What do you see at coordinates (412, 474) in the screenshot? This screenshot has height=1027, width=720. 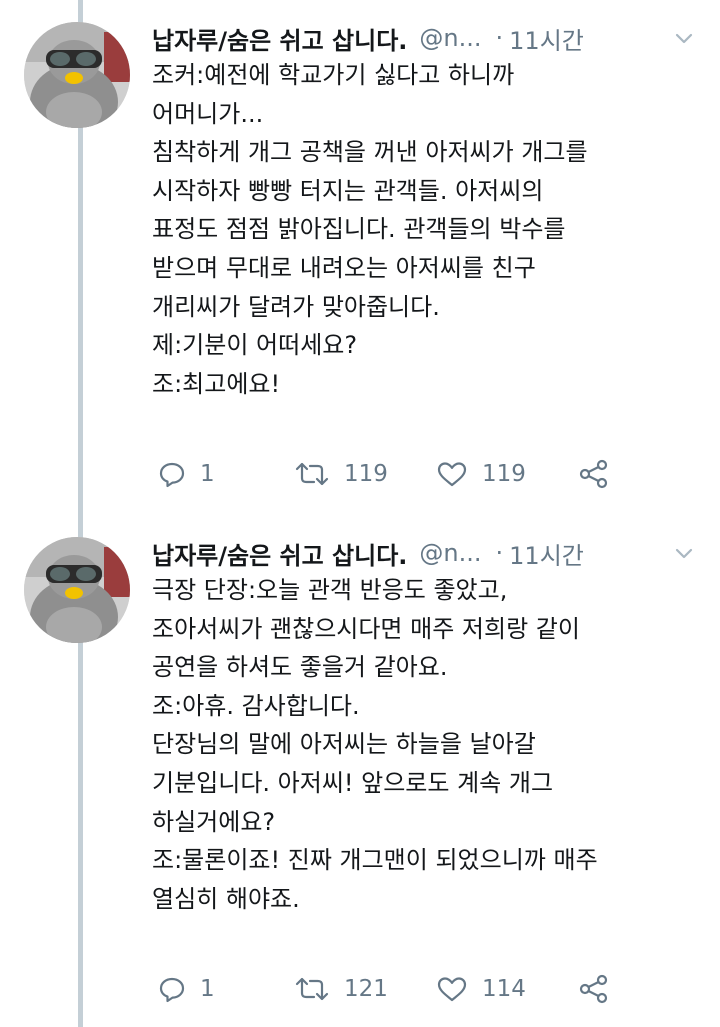 I see `tweet-actions: 1 119 119` at bounding box center [412, 474].